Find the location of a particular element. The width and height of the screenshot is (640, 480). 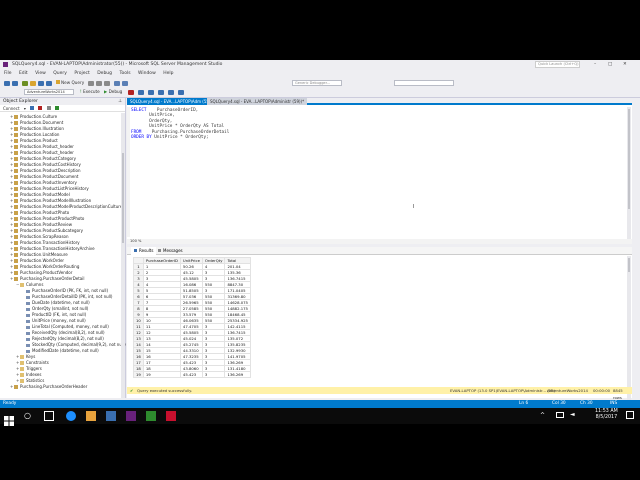

folder-icon is located at coordinates (22, 363).